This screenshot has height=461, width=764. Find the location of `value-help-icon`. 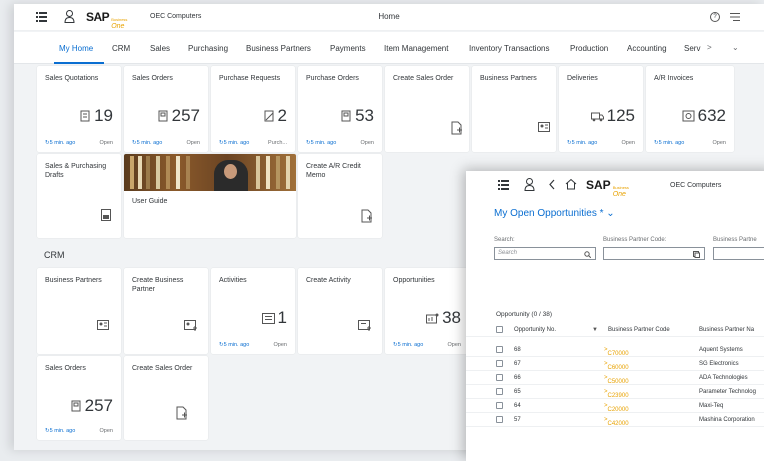

value-help-icon is located at coordinates (696, 254).